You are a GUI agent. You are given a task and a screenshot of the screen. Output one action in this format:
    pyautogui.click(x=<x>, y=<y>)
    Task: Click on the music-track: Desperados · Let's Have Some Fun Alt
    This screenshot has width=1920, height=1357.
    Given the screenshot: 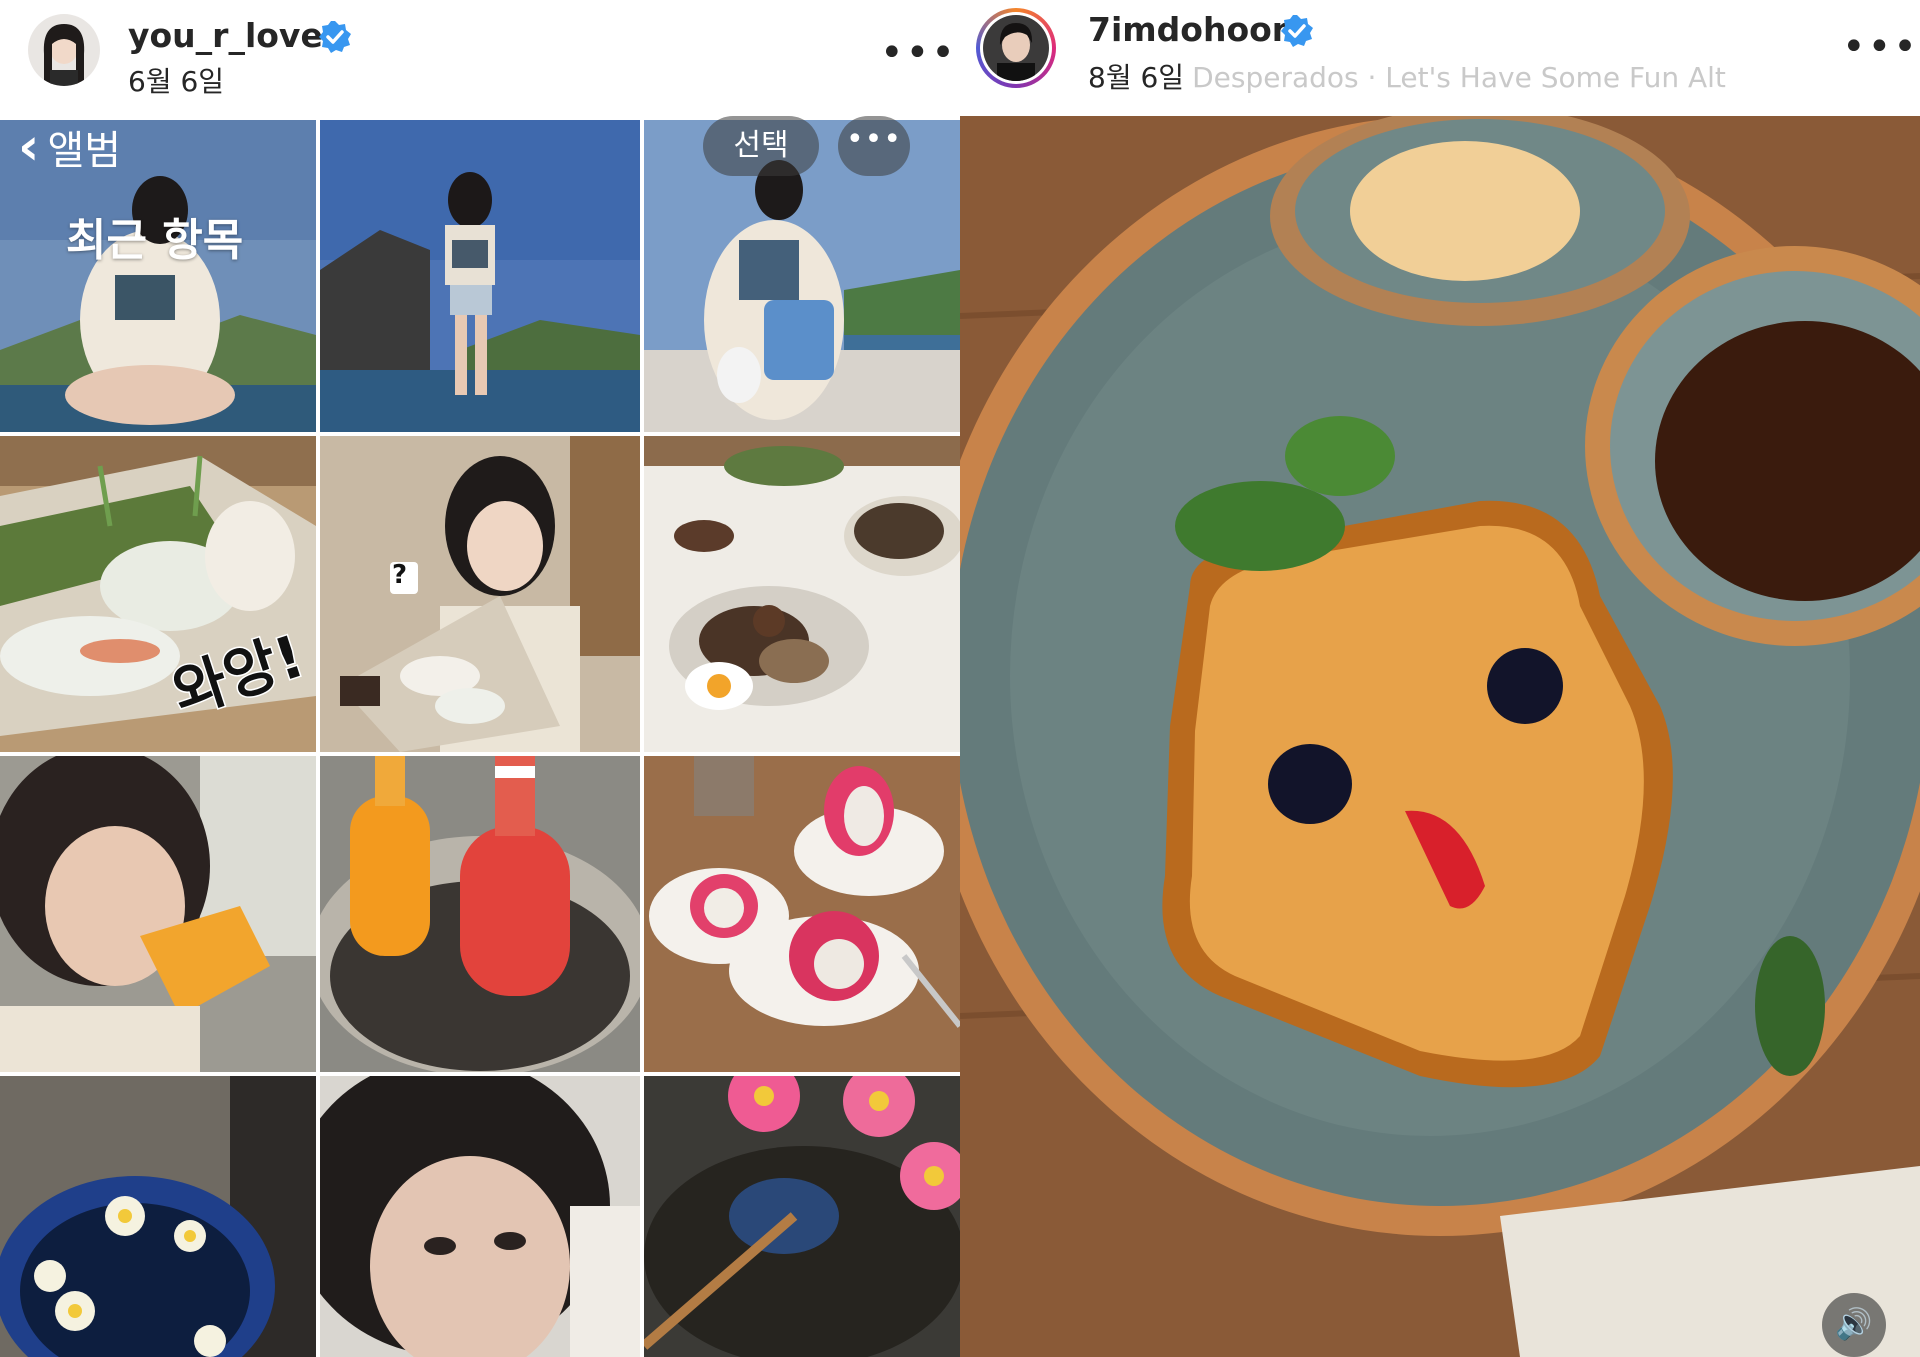 What is the action you would take?
    pyautogui.click(x=1459, y=77)
    